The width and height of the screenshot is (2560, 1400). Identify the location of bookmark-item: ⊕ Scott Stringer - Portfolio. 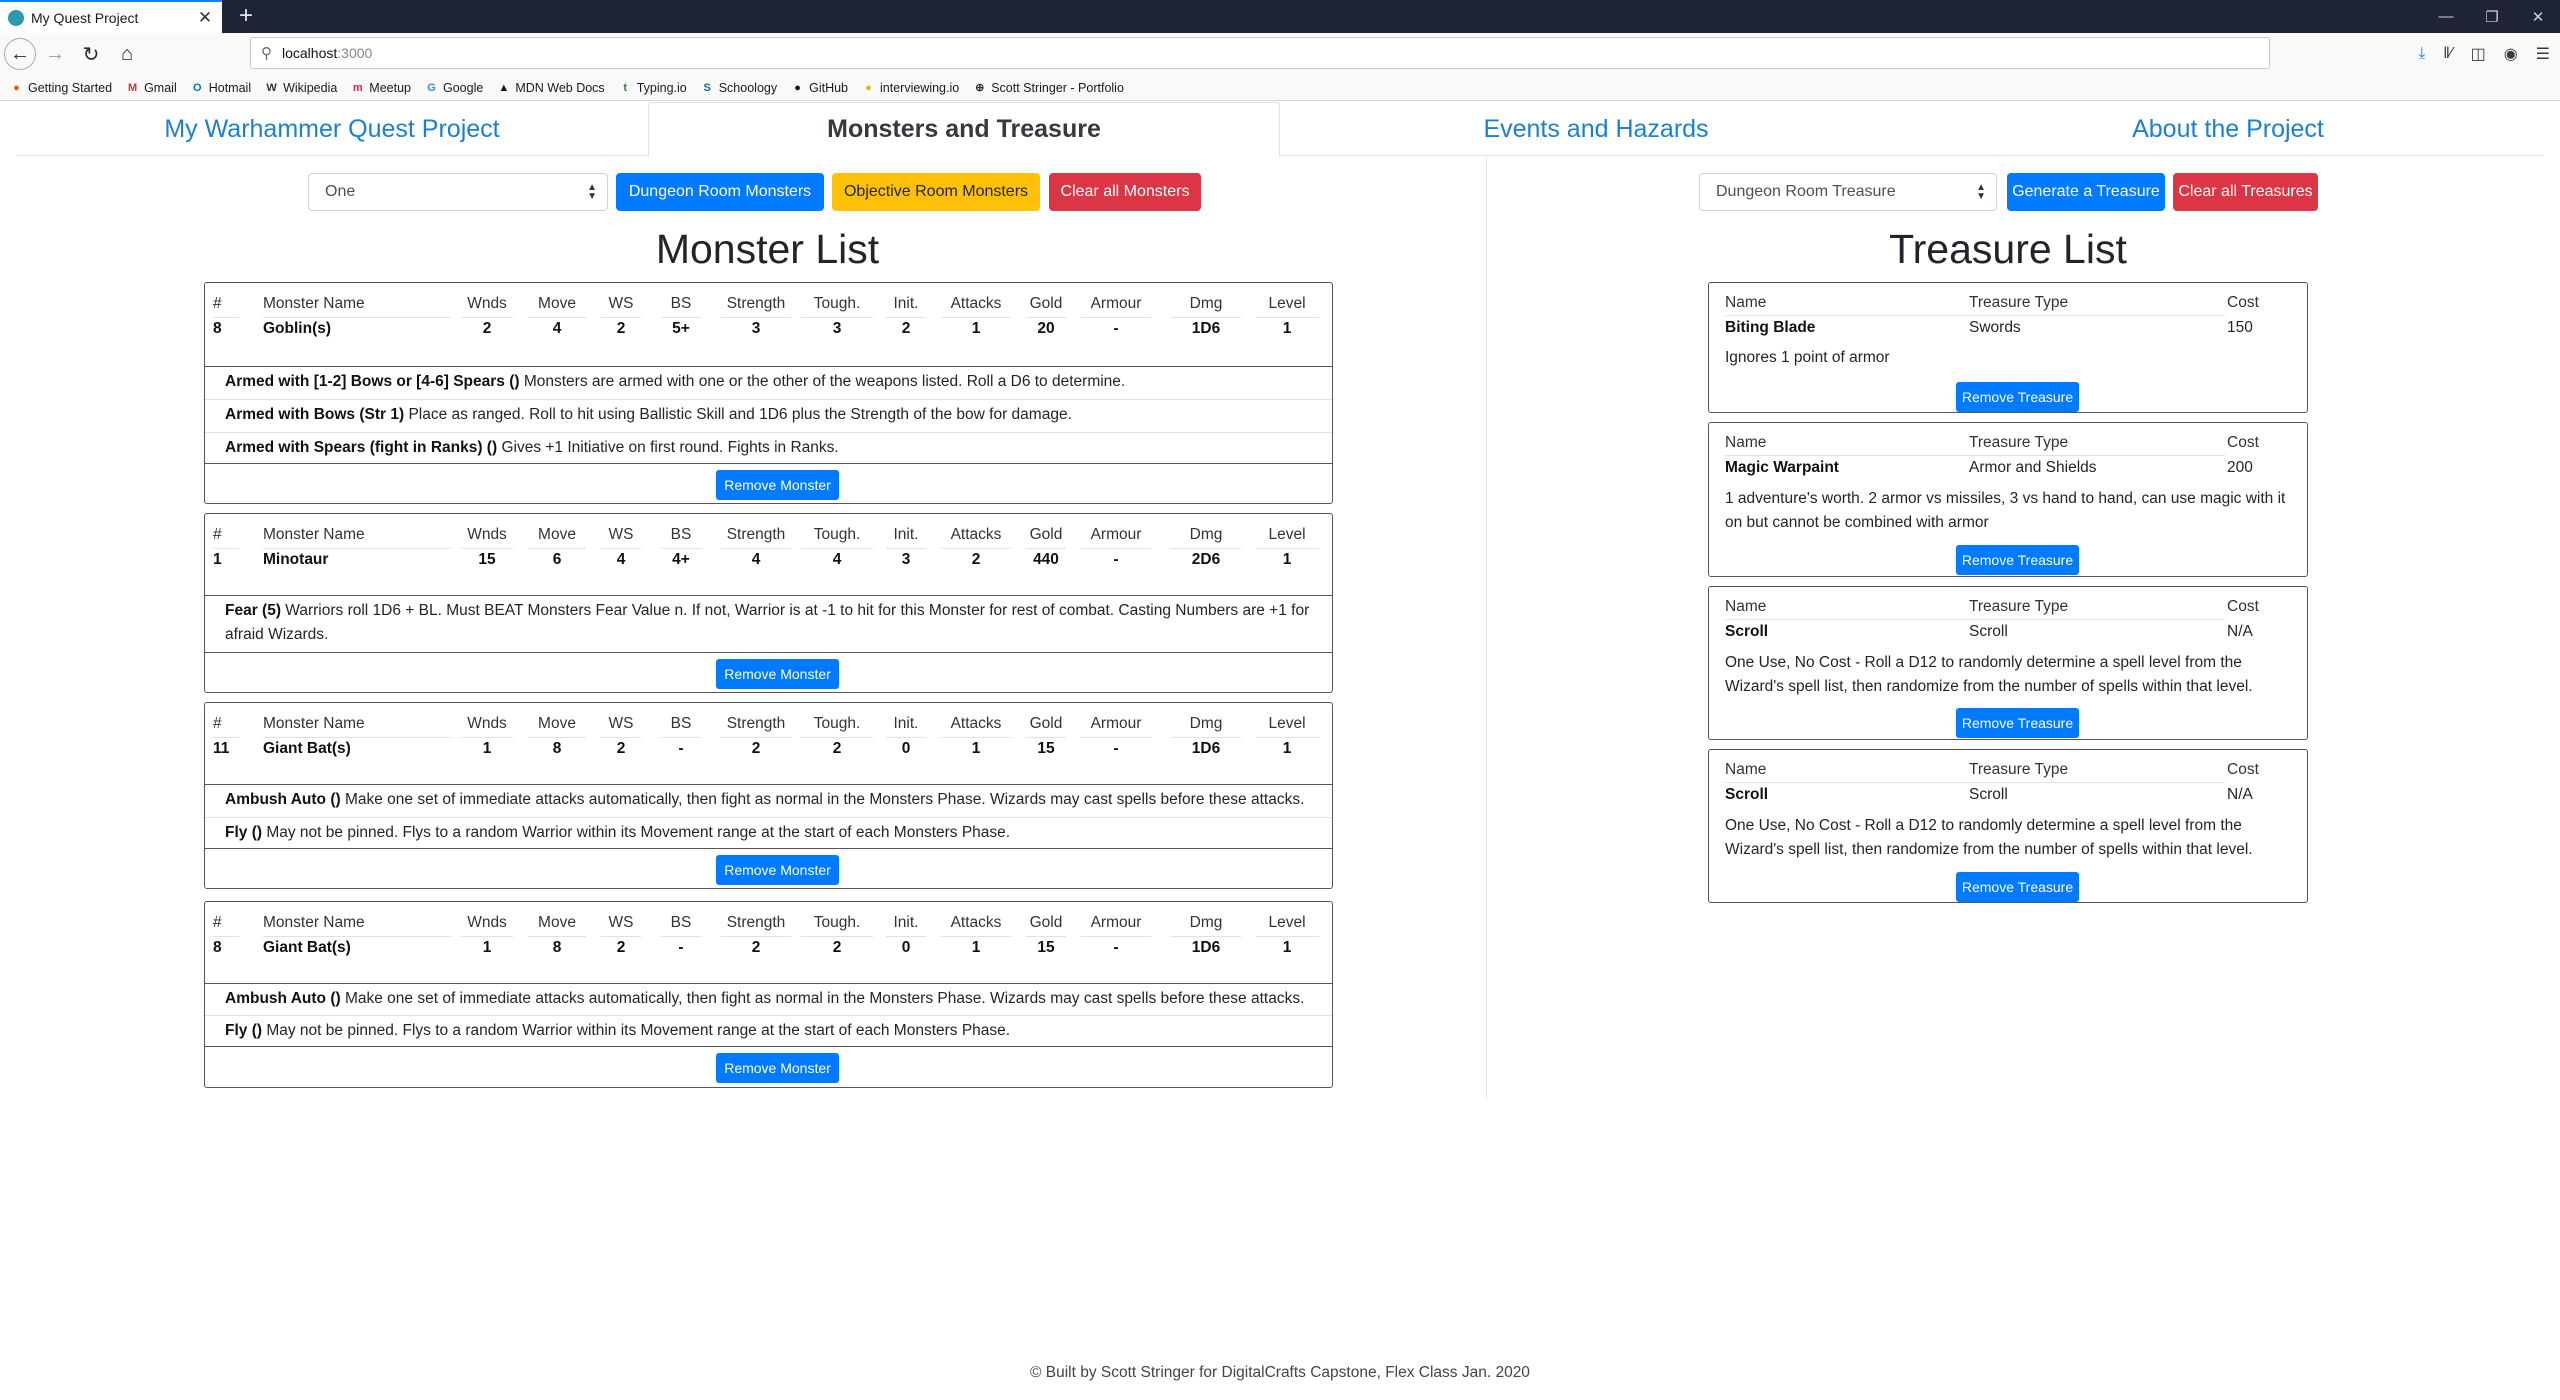
(1048, 88).